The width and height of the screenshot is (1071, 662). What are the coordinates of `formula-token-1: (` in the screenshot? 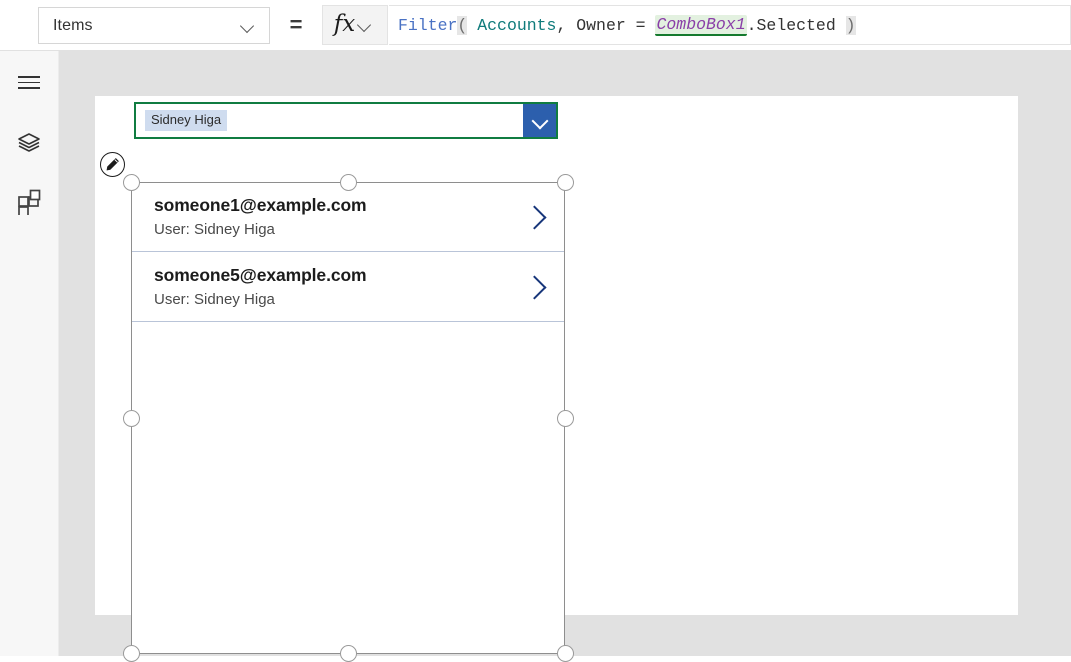 It's located at (462, 25).